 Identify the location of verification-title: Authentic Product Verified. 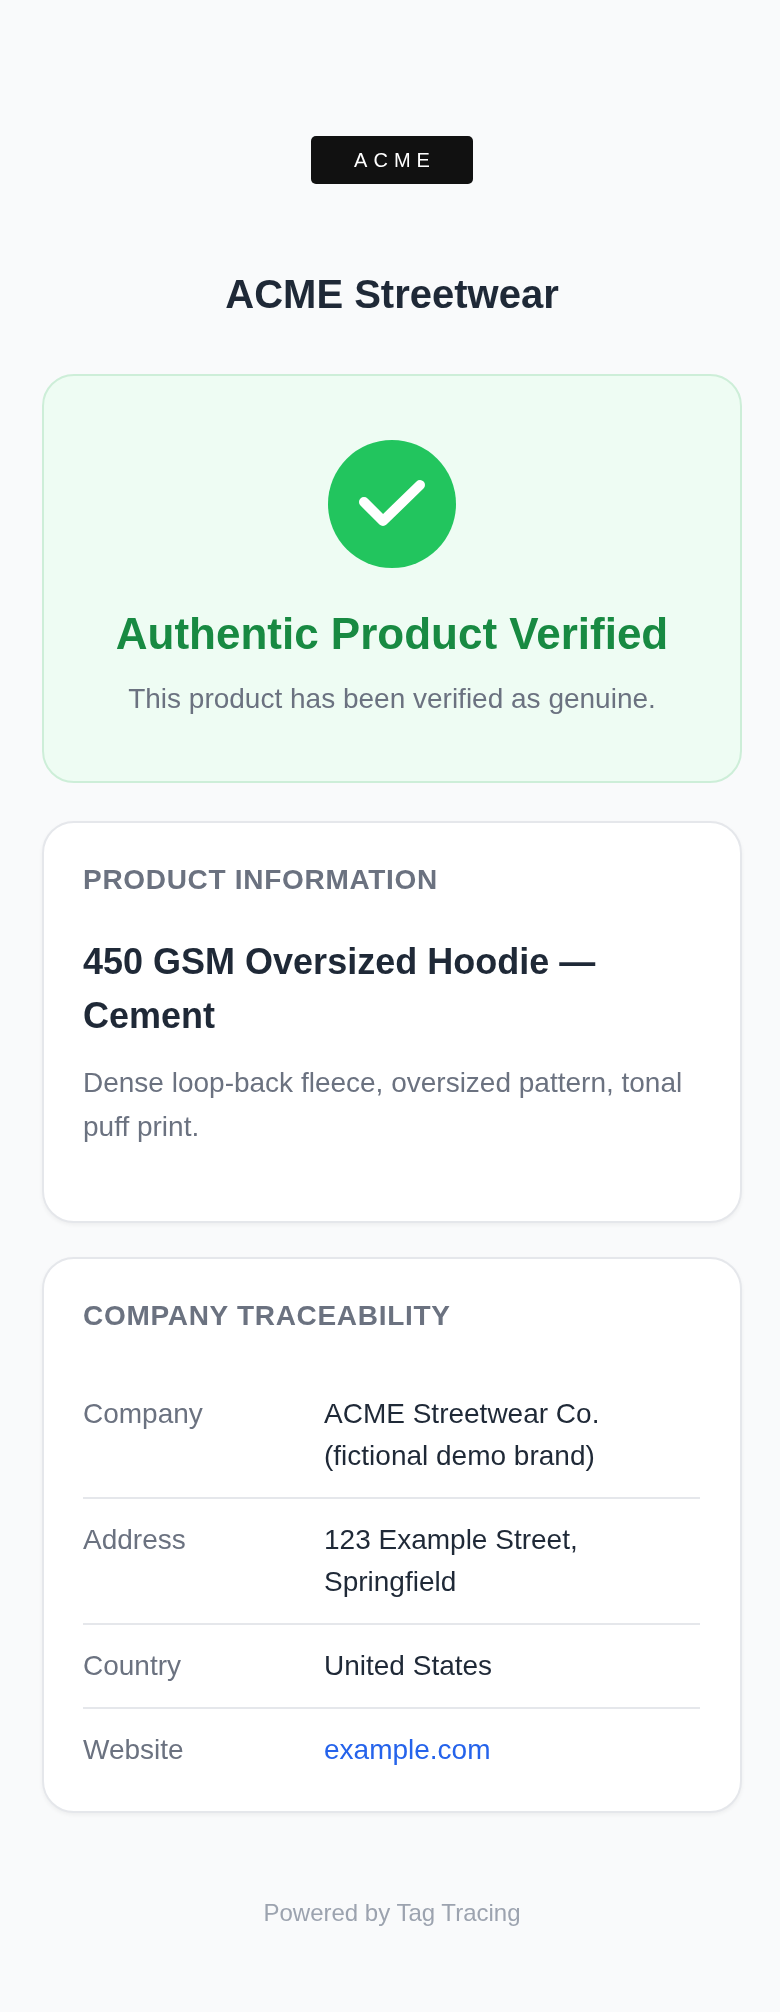
(392, 634).